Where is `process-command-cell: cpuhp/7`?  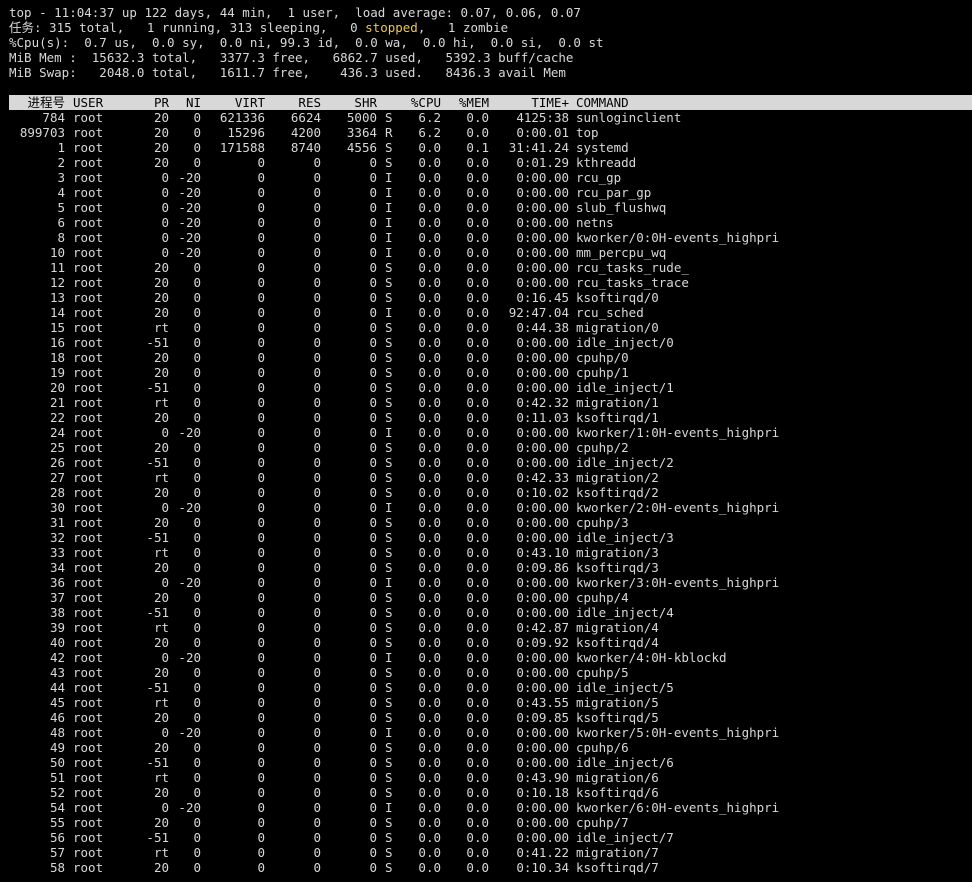 process-command-cell: cpuhp/7 is located at coordinates (602, 822).